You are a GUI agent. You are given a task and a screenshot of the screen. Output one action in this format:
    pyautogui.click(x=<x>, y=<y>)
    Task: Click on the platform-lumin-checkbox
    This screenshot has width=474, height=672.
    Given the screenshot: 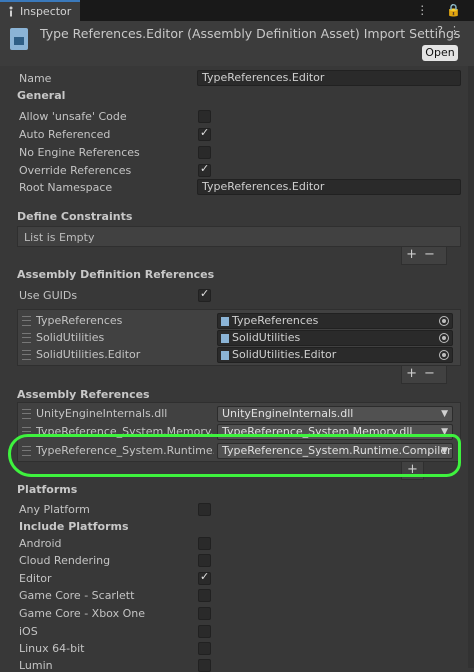 What is the action you would take?
    pyautogui.click(x=204, y=665)
    